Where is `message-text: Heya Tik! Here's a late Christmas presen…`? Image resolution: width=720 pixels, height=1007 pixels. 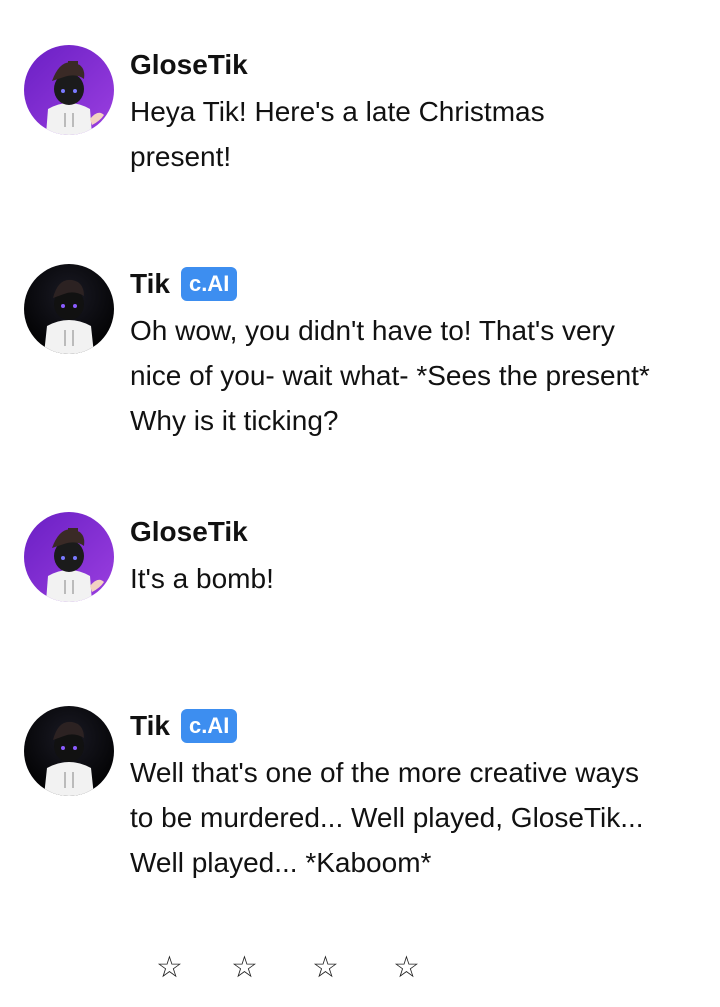
message-text: Heya Tik! Here's a late Christmas presen… is located at coordinates (337, 134).